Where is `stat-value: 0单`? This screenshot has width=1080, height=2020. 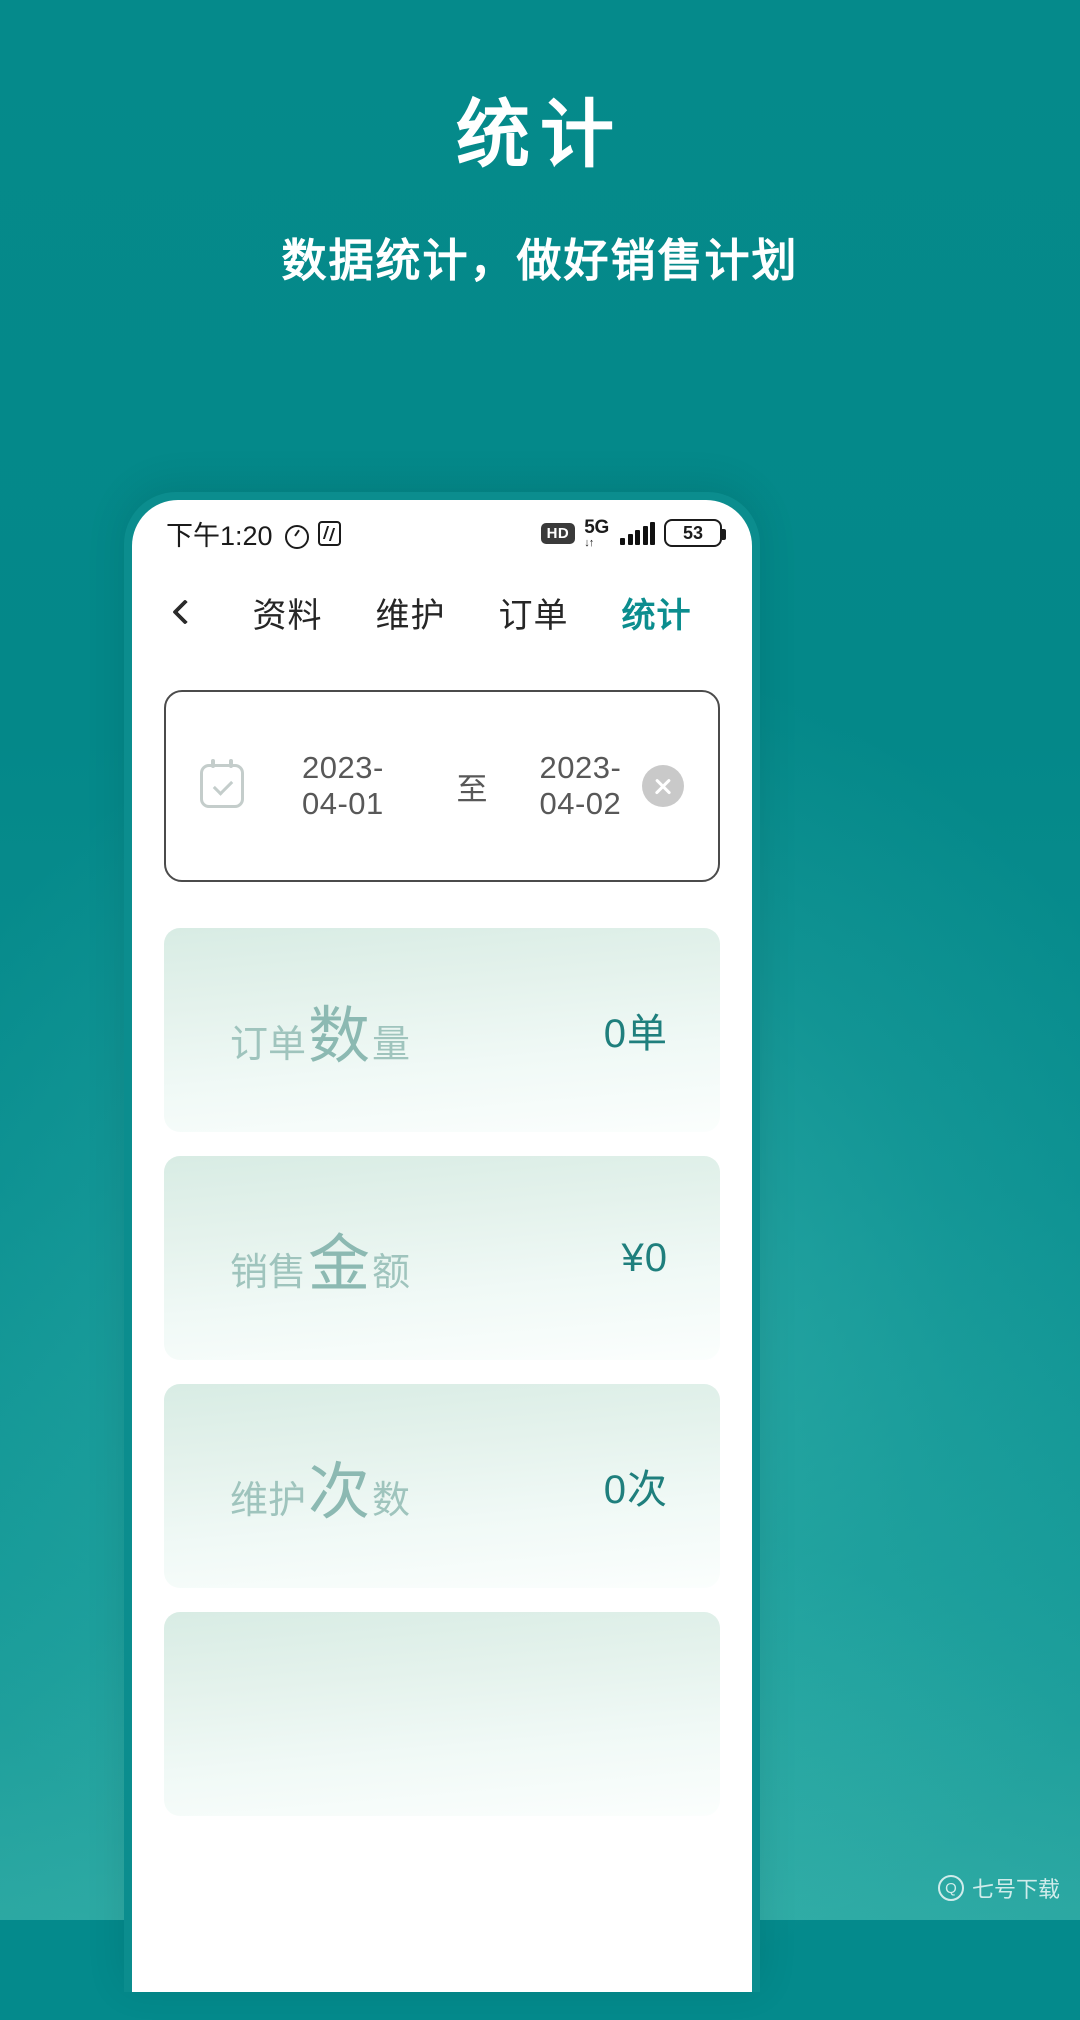 stat-value: 0单 is located at coordinates (635, 1034).